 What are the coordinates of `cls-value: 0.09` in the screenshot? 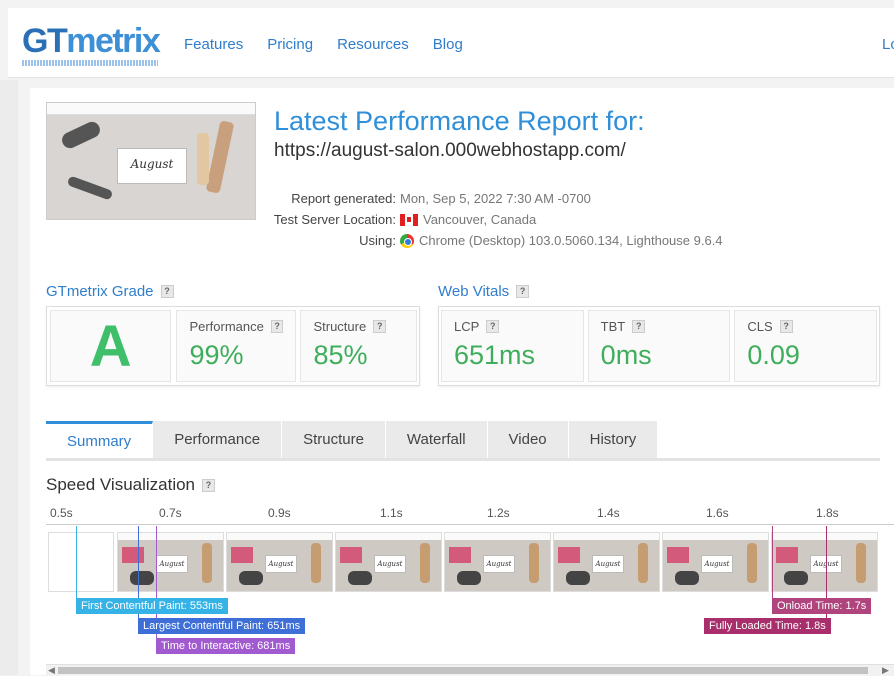 It's located at (773, 355).